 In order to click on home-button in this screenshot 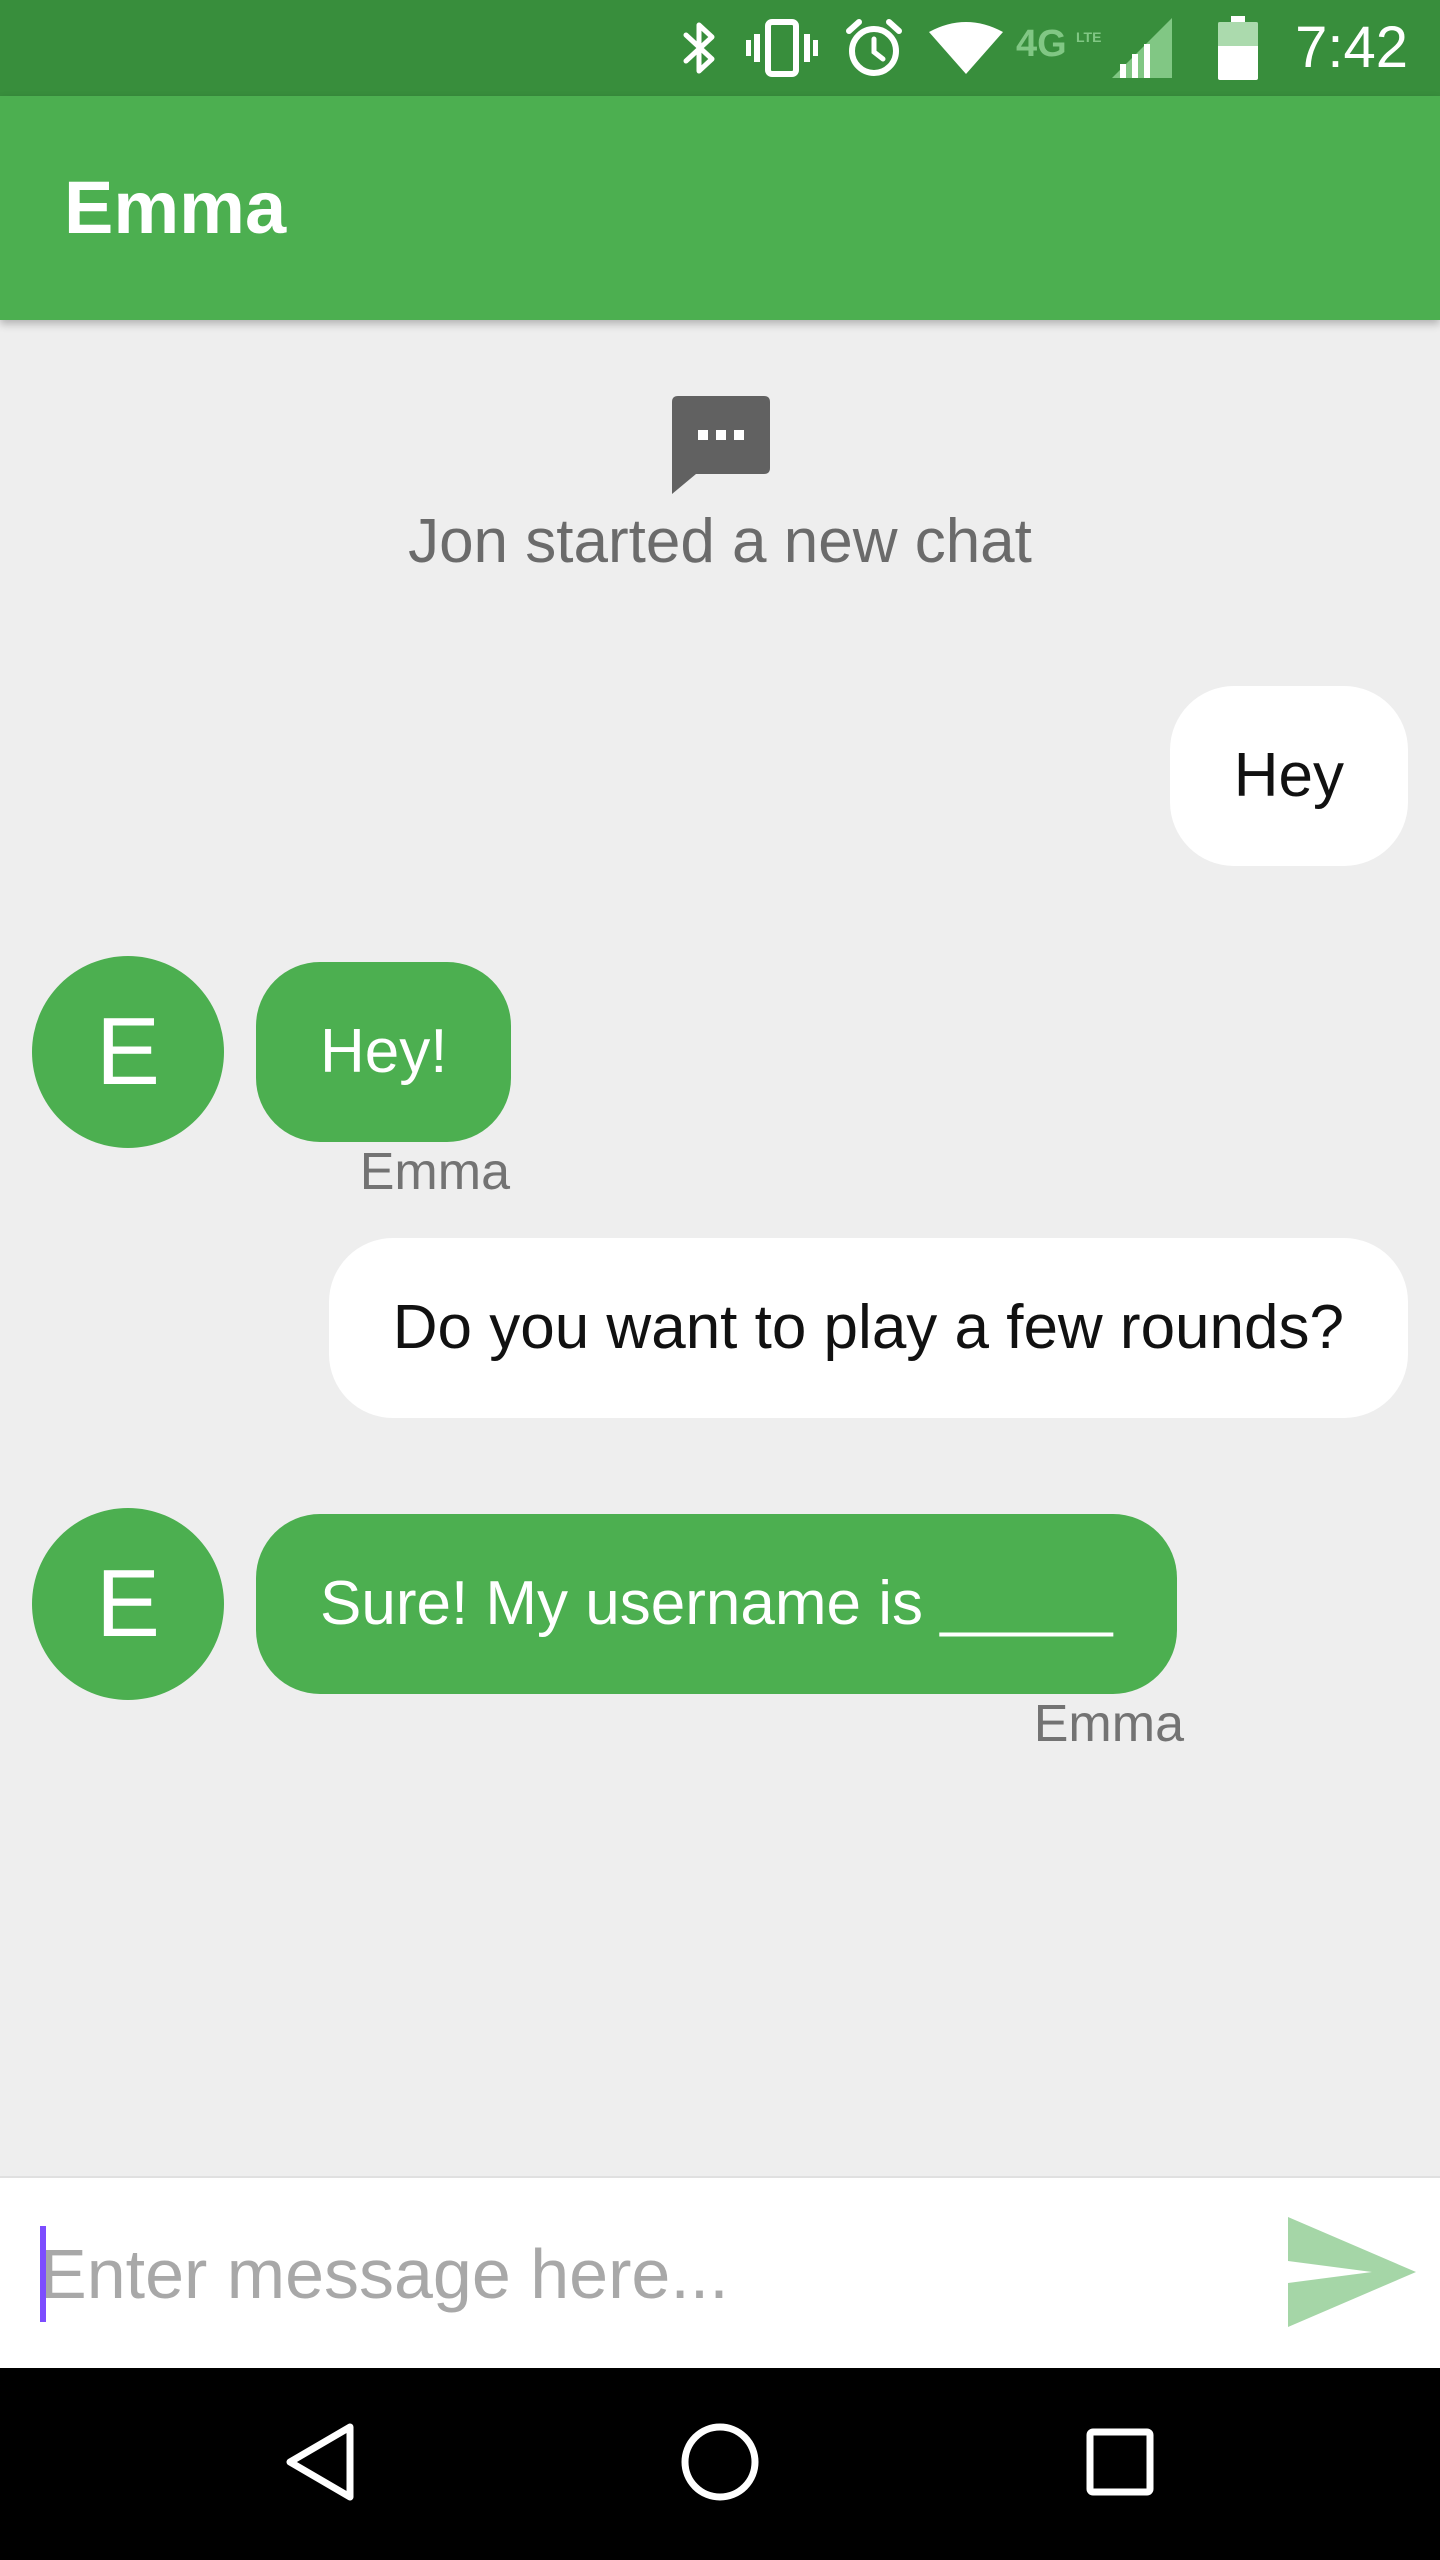, I will do `click(720, 2464)`.